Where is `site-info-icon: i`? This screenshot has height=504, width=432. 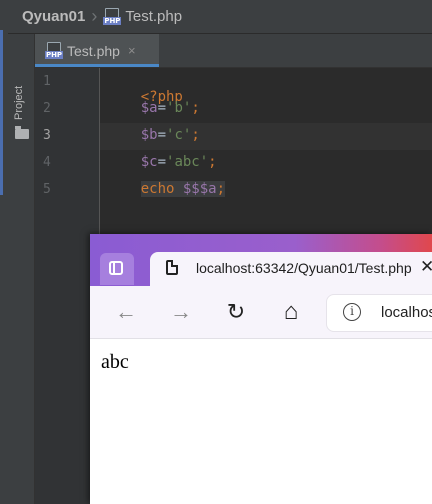 site-info-icon: i is located at coordinates (352, 312).